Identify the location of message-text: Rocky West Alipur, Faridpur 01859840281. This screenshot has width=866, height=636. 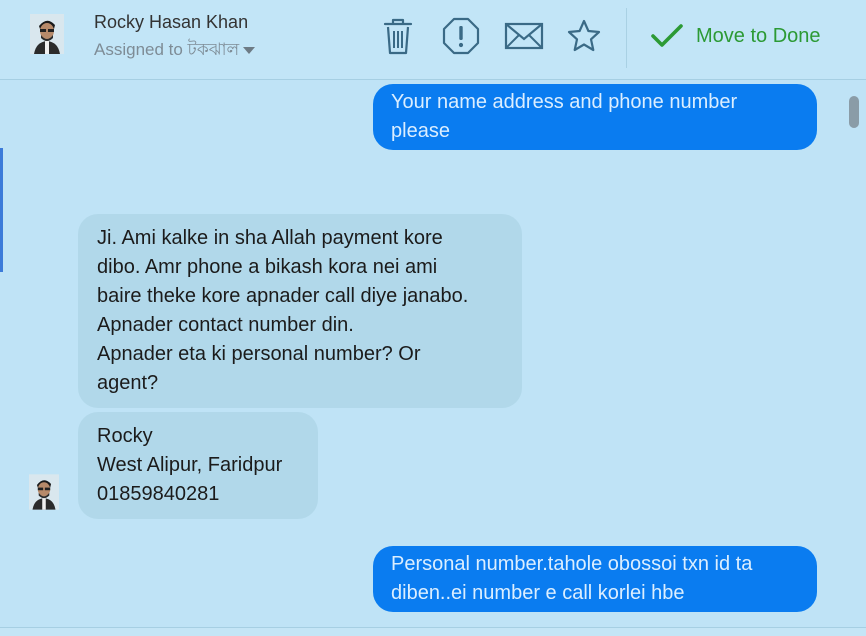
(190, 465).